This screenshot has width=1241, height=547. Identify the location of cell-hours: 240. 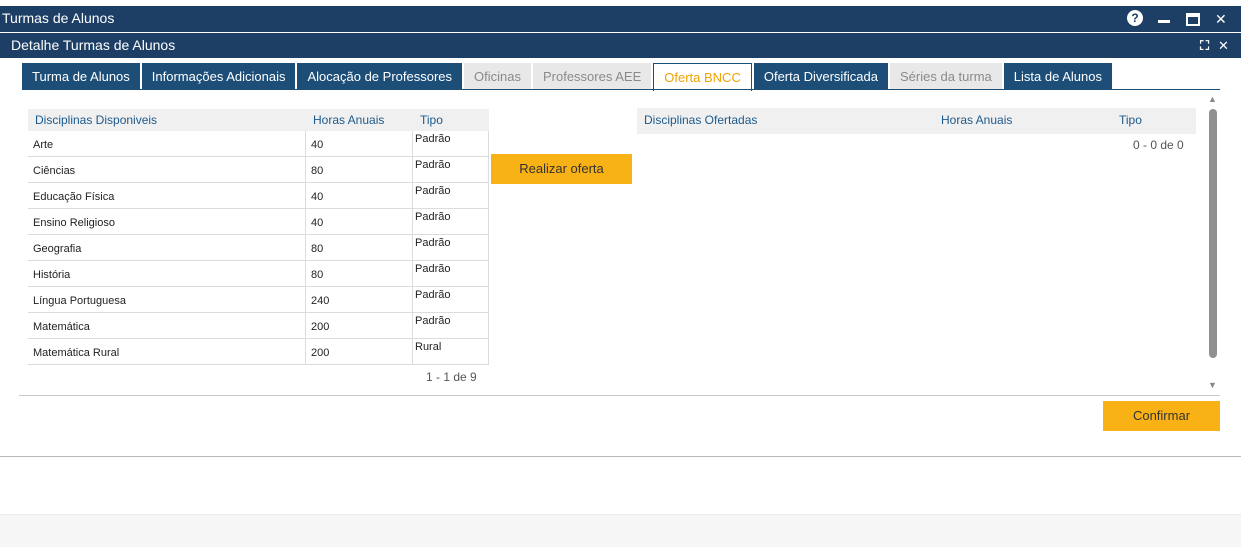
(359, 300).